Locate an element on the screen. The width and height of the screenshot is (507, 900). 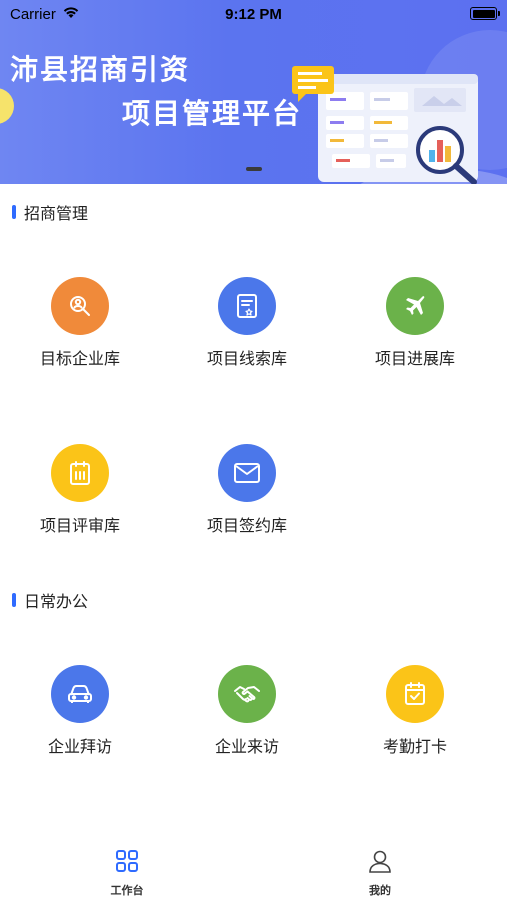
user-icon is located at coordinates (380, 861).